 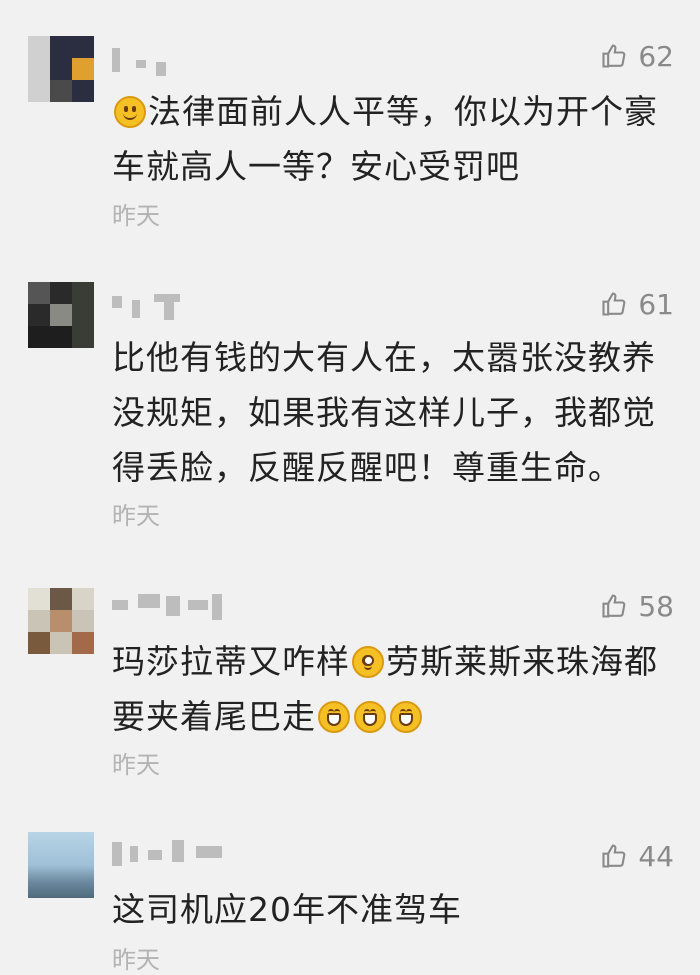 What do you see at coordinates (130, 112) in the screenshot?
I see `smile-emoji-icon` at bounding box center [130, 112].